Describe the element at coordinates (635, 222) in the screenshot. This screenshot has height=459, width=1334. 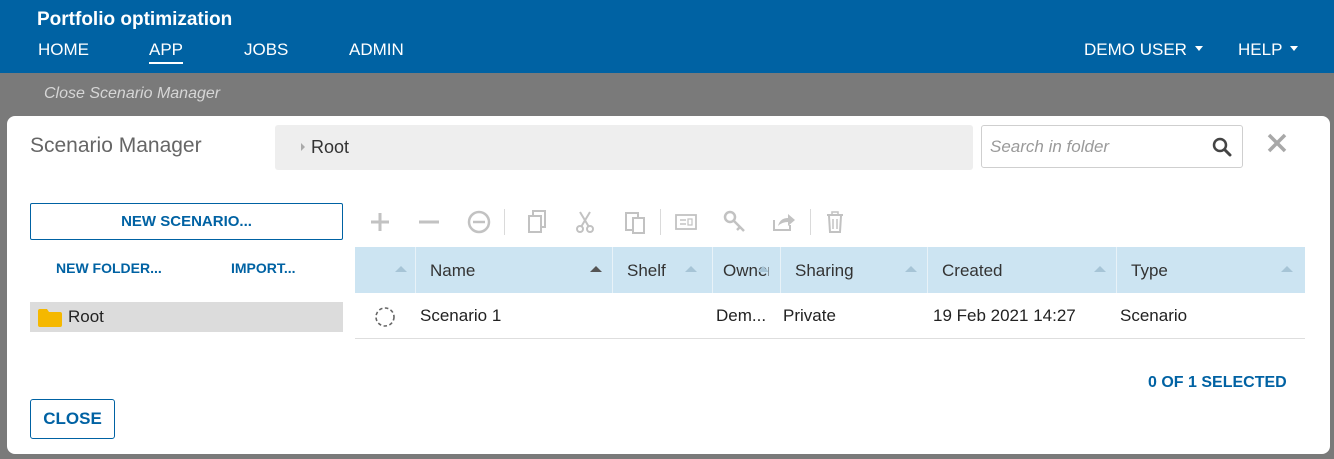
I see `paste-icon` at that location.